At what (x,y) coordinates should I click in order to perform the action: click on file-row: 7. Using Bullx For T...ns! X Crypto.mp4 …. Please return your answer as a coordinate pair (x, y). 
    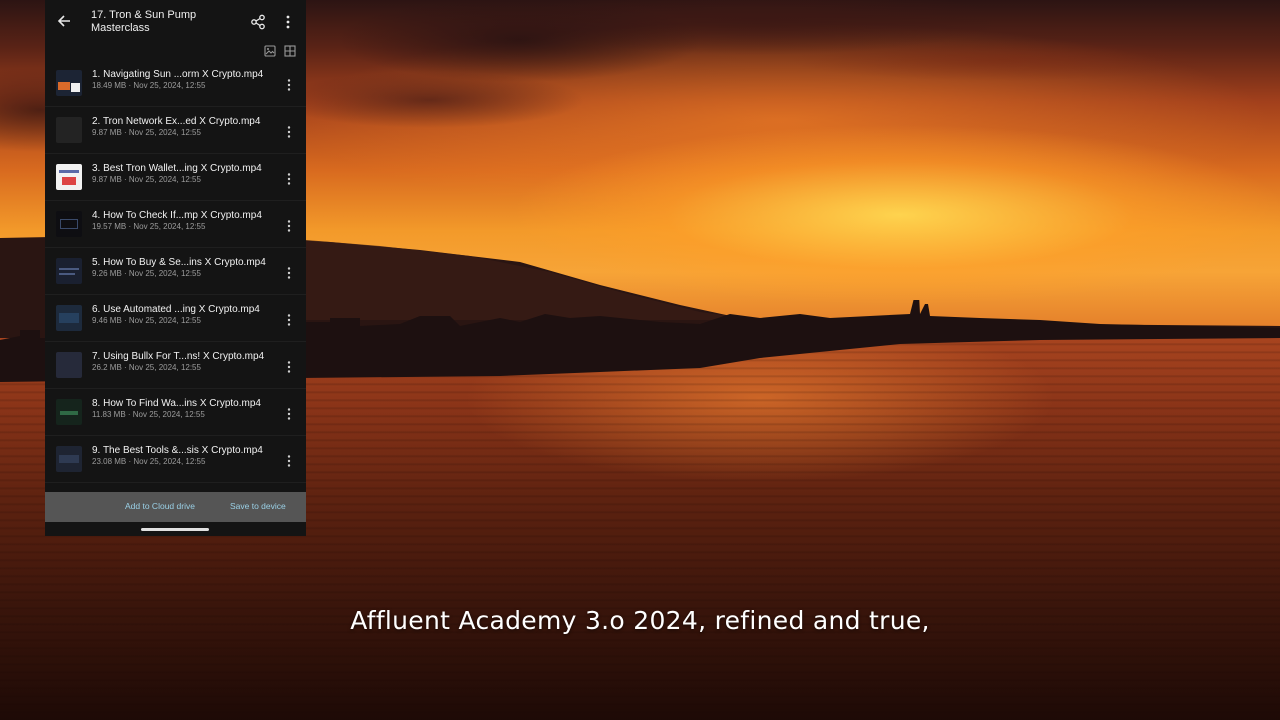
    Looking at the image, I should click on (175, 365).